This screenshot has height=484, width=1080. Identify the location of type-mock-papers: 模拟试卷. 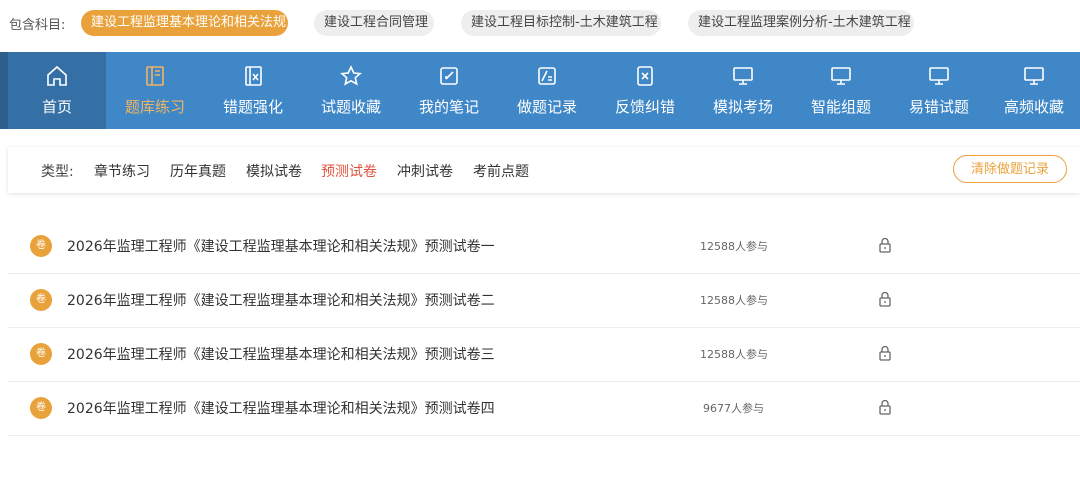
(274, 171).